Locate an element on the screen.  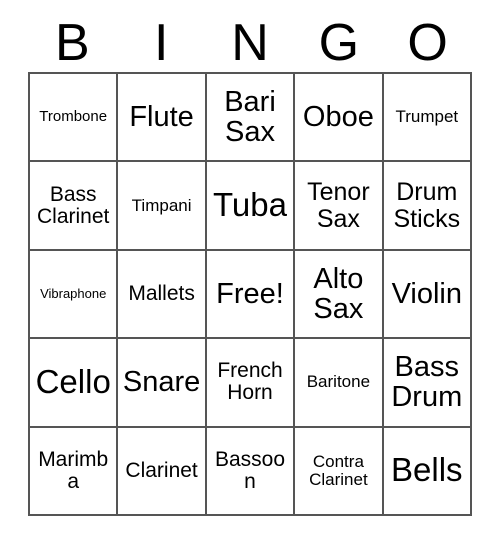
bingo-cell-label: Mallets is located at coordinates (161, 293).